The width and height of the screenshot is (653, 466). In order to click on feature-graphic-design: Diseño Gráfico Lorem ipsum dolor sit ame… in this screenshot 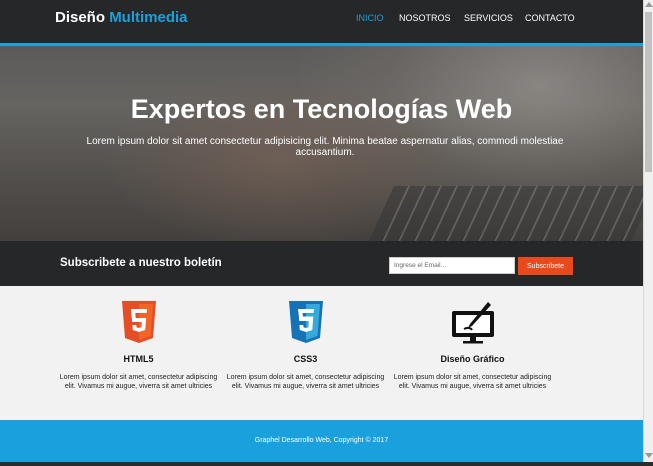, I will do `click(472, 345)`.